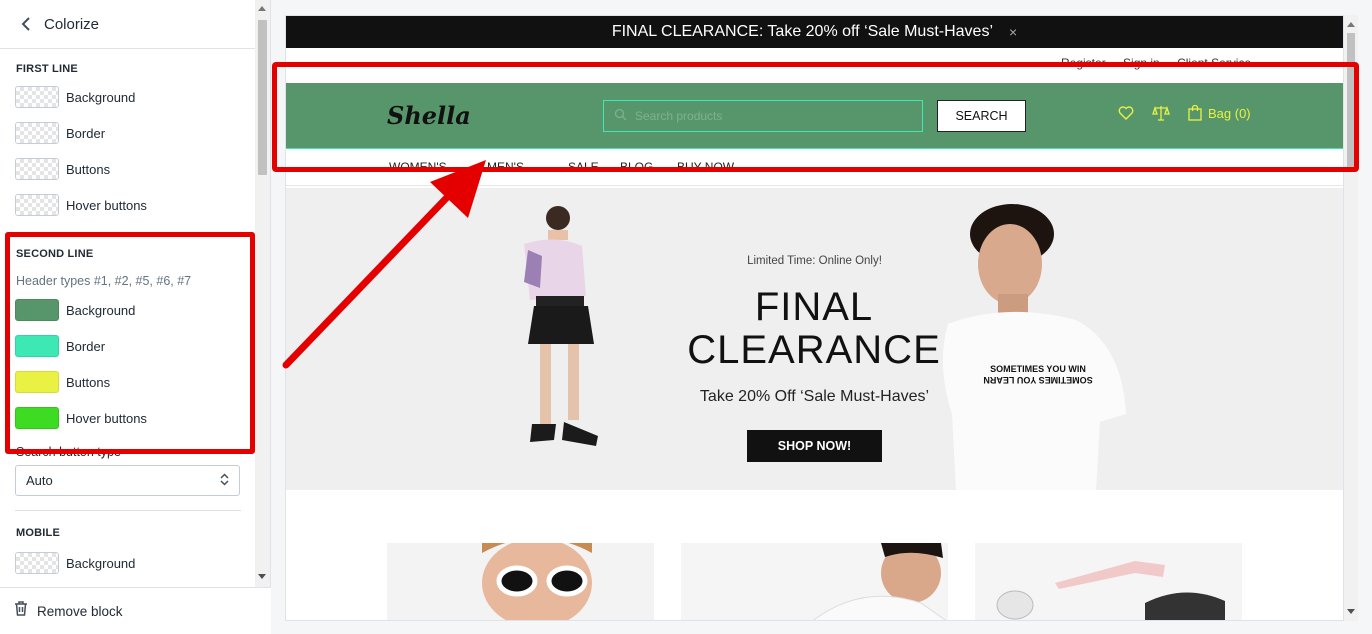  Describe the element at coordinates (1214, 63) in the screenshot. I see `client-service-link: Client Service` at that location.